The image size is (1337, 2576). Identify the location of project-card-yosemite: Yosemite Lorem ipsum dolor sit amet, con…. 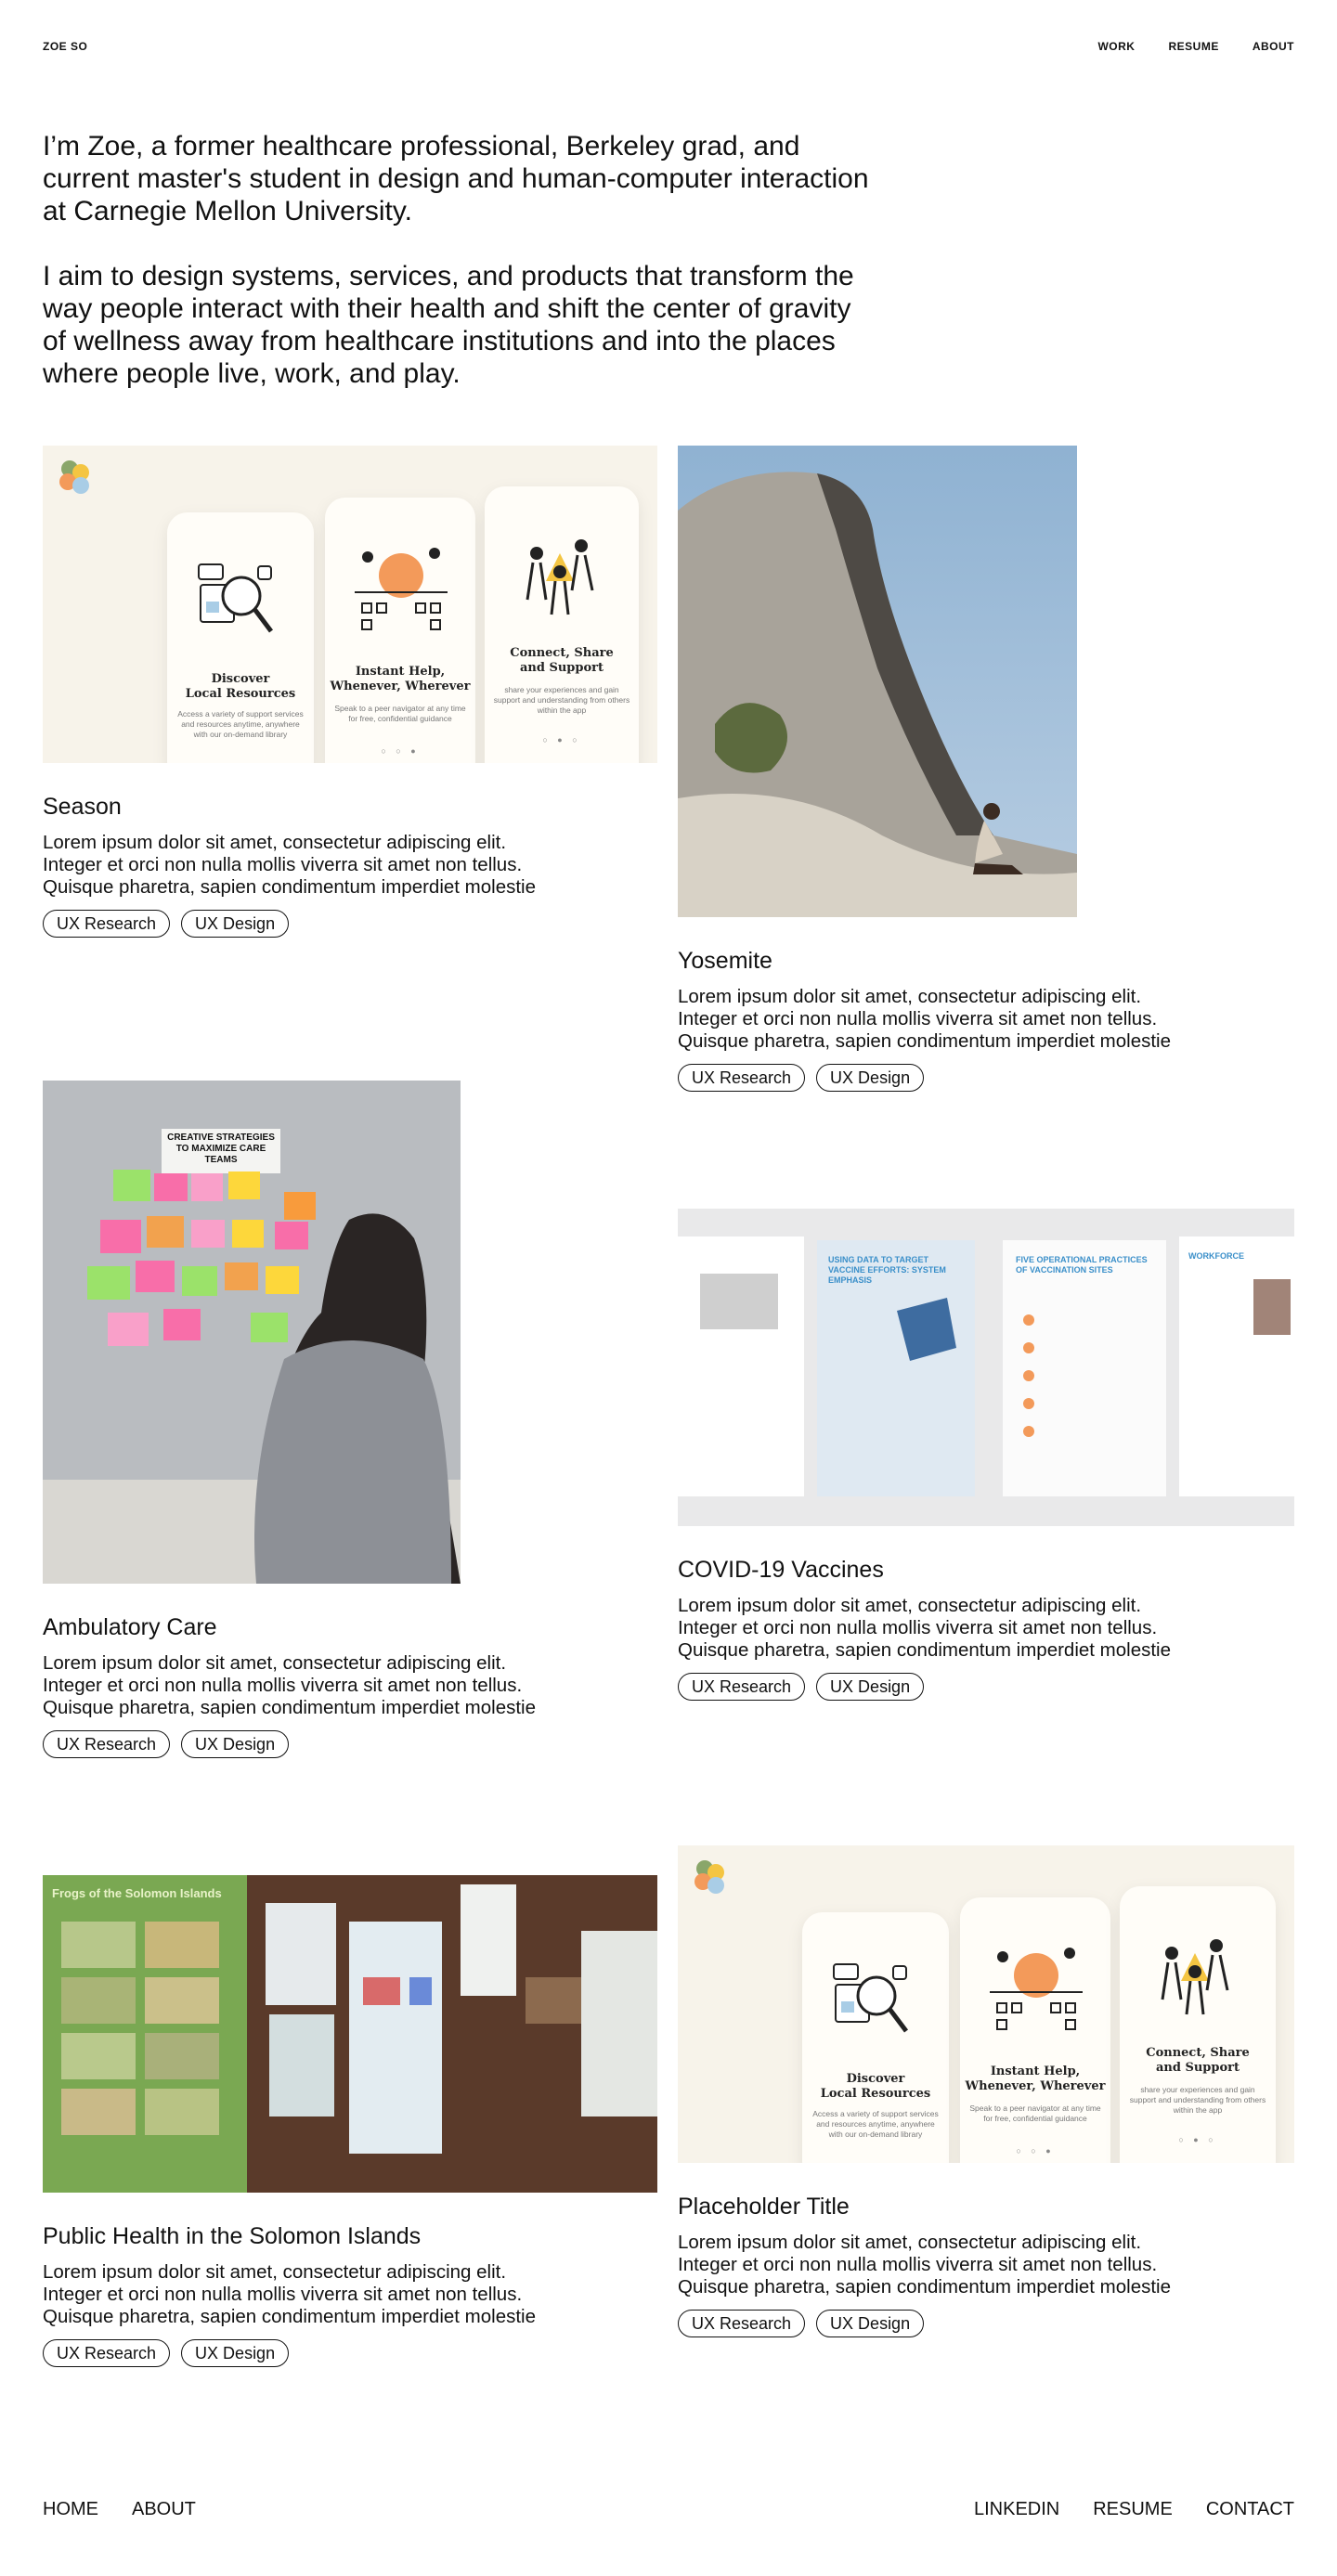
(986, 769).